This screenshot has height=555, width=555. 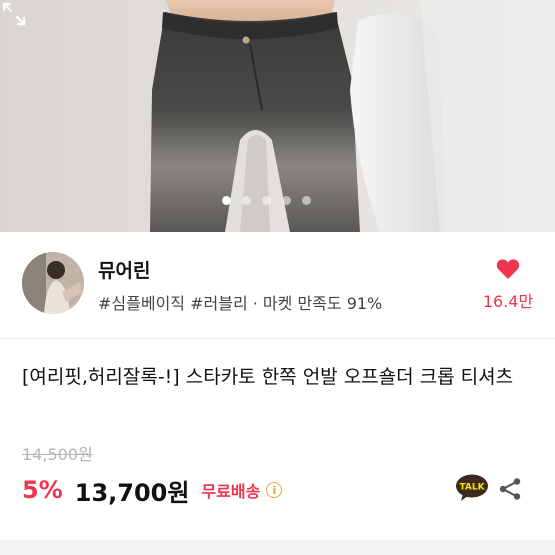 What do you see at coordinates (14, 14) in the screenshot?
I see `expand-icon` at bounding box center [14, 14].